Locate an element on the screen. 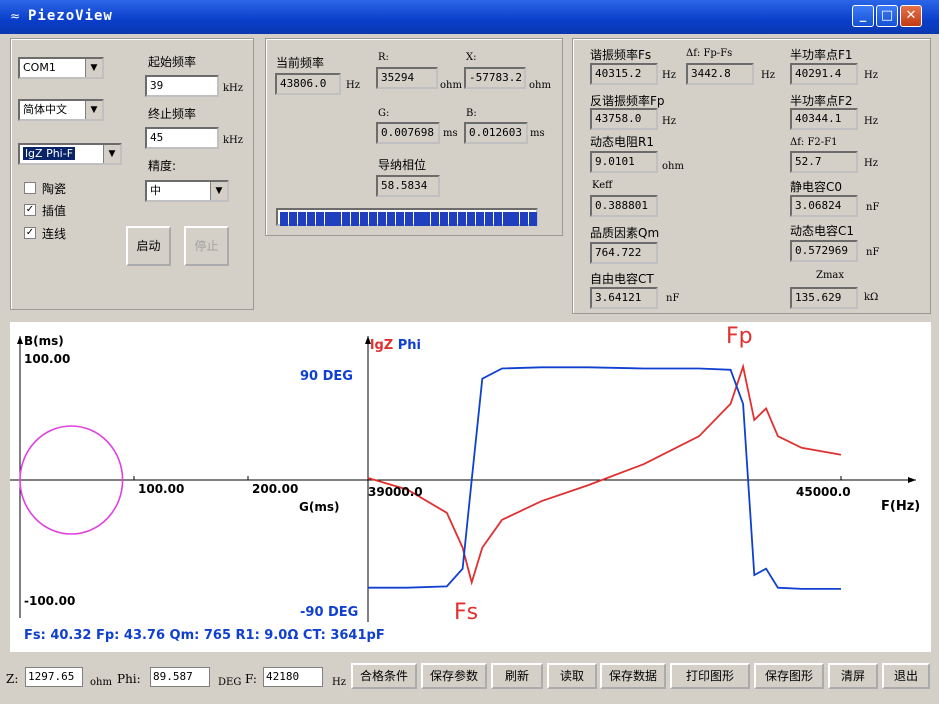 The image size is (939, 704). exit-button: 退出 is located at coordinates (906, 676).